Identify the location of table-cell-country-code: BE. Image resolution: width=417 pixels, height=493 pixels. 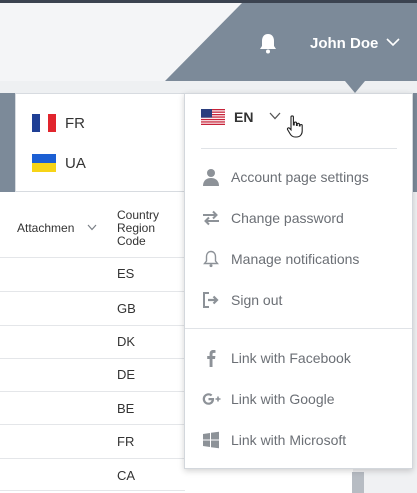
(126, 408).